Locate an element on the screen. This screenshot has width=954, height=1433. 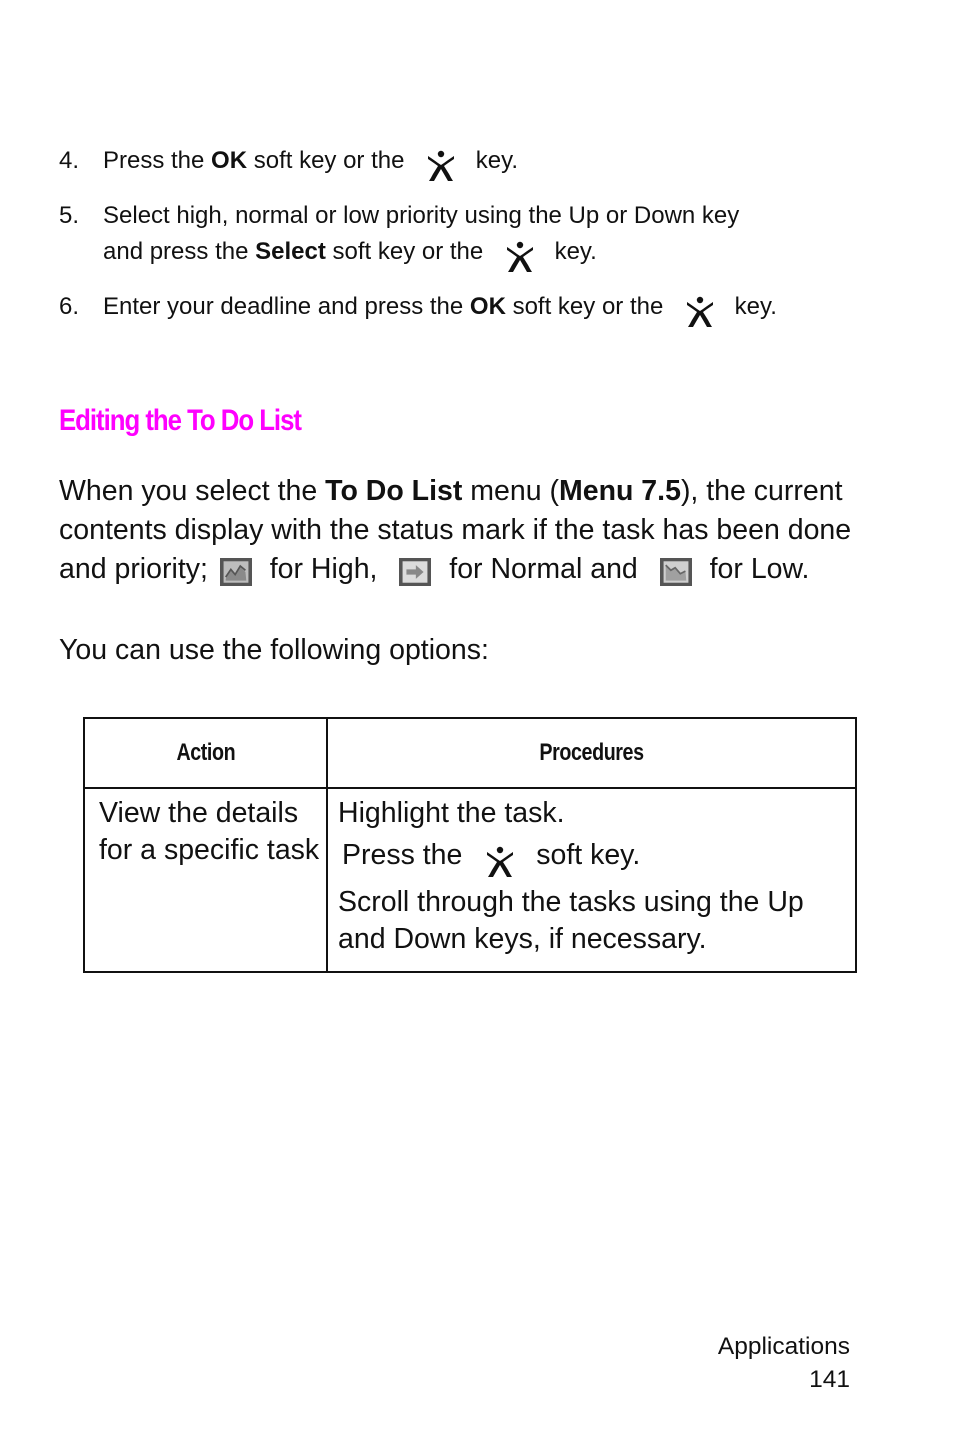
paragraph-text: for Low. is located at coordinates (755, 569).